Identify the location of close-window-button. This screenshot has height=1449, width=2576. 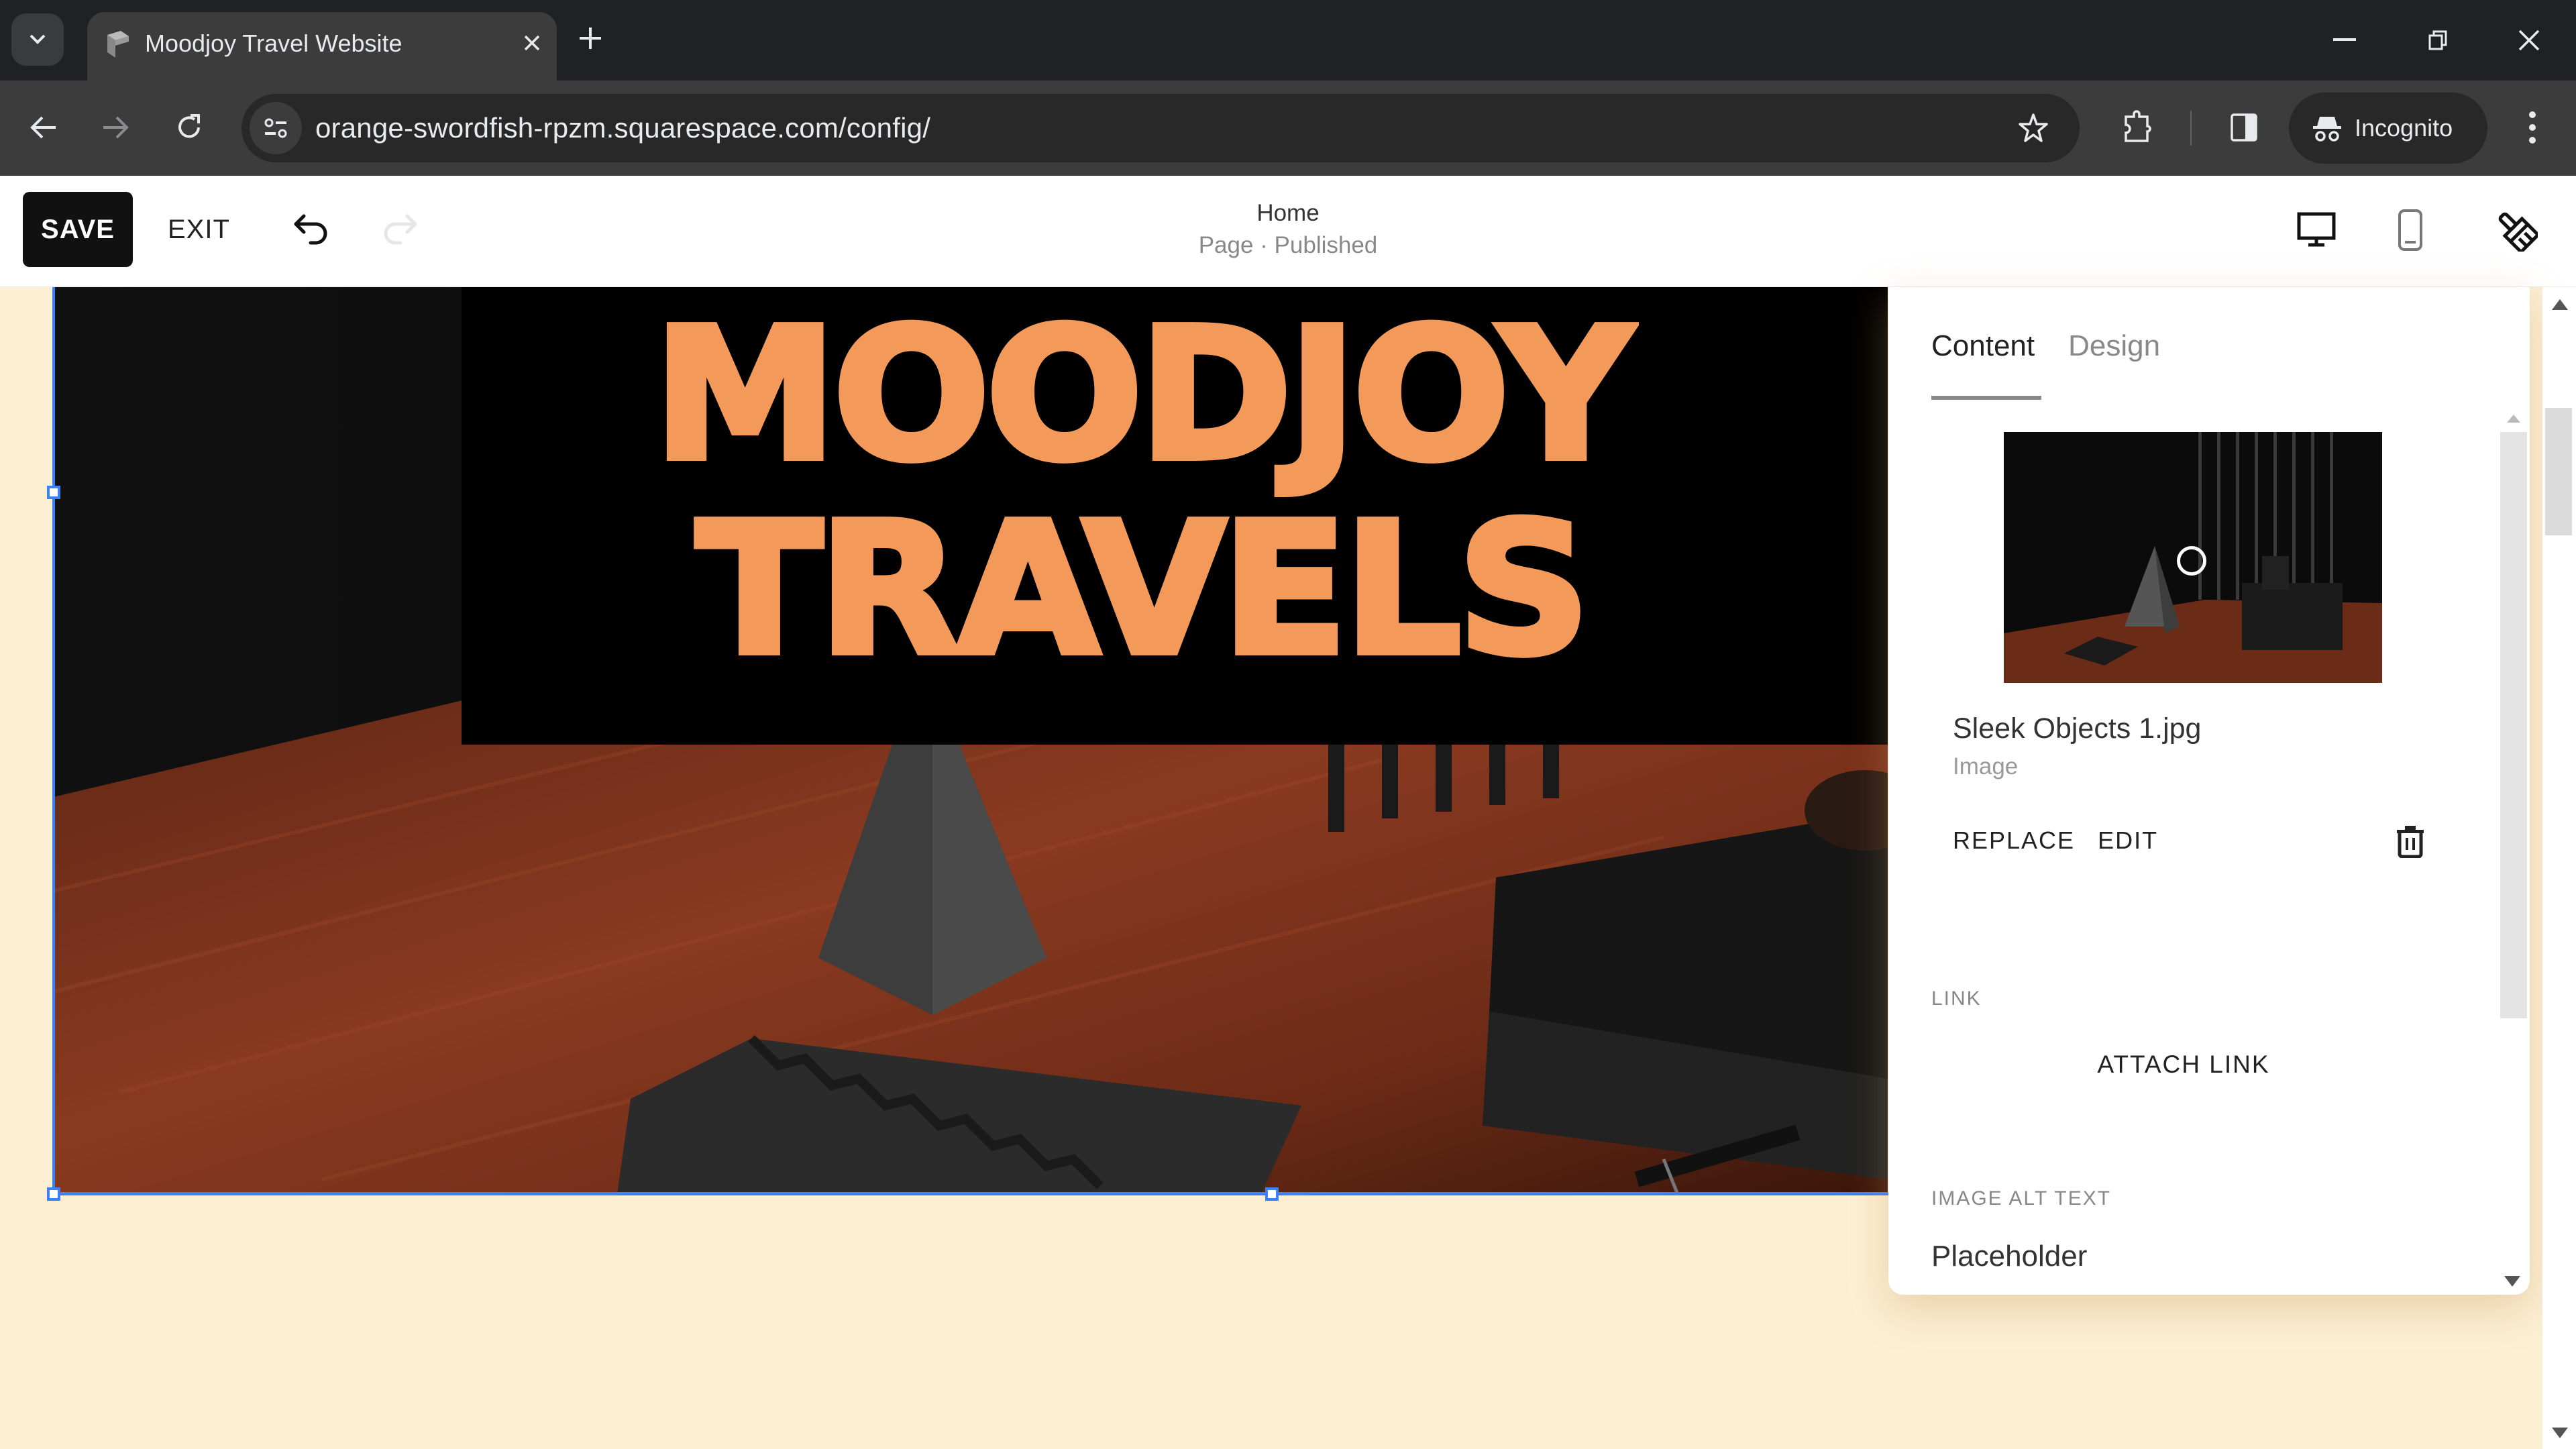
(2529, 40).